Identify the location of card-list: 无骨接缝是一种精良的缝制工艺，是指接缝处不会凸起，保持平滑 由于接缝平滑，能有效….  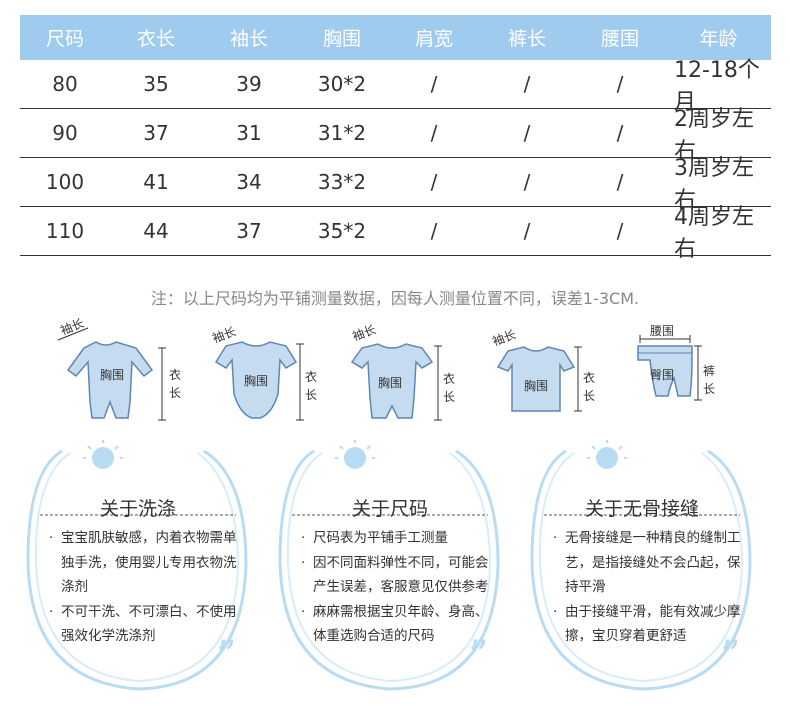
(648, 587).